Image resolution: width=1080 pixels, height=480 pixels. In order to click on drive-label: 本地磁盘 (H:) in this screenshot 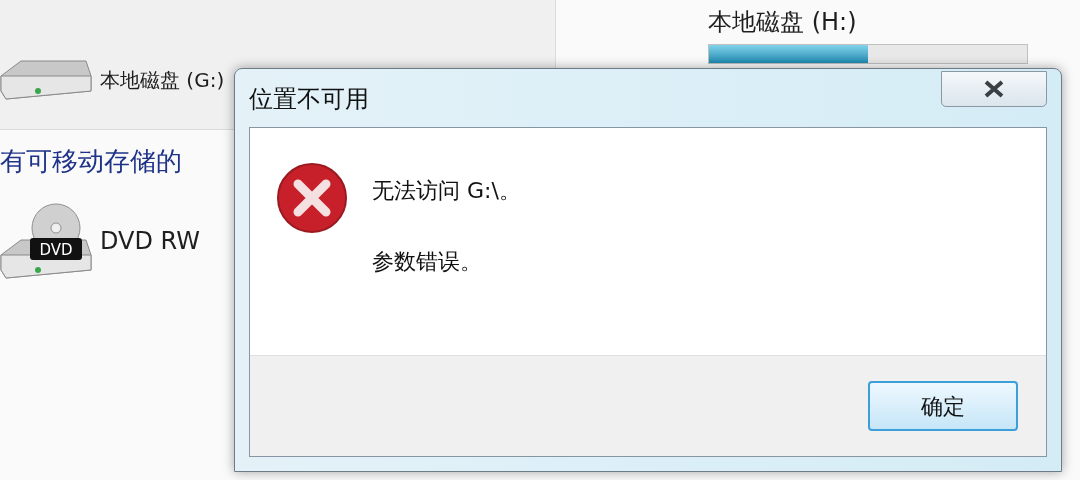, I will do `click(868, 22)`.